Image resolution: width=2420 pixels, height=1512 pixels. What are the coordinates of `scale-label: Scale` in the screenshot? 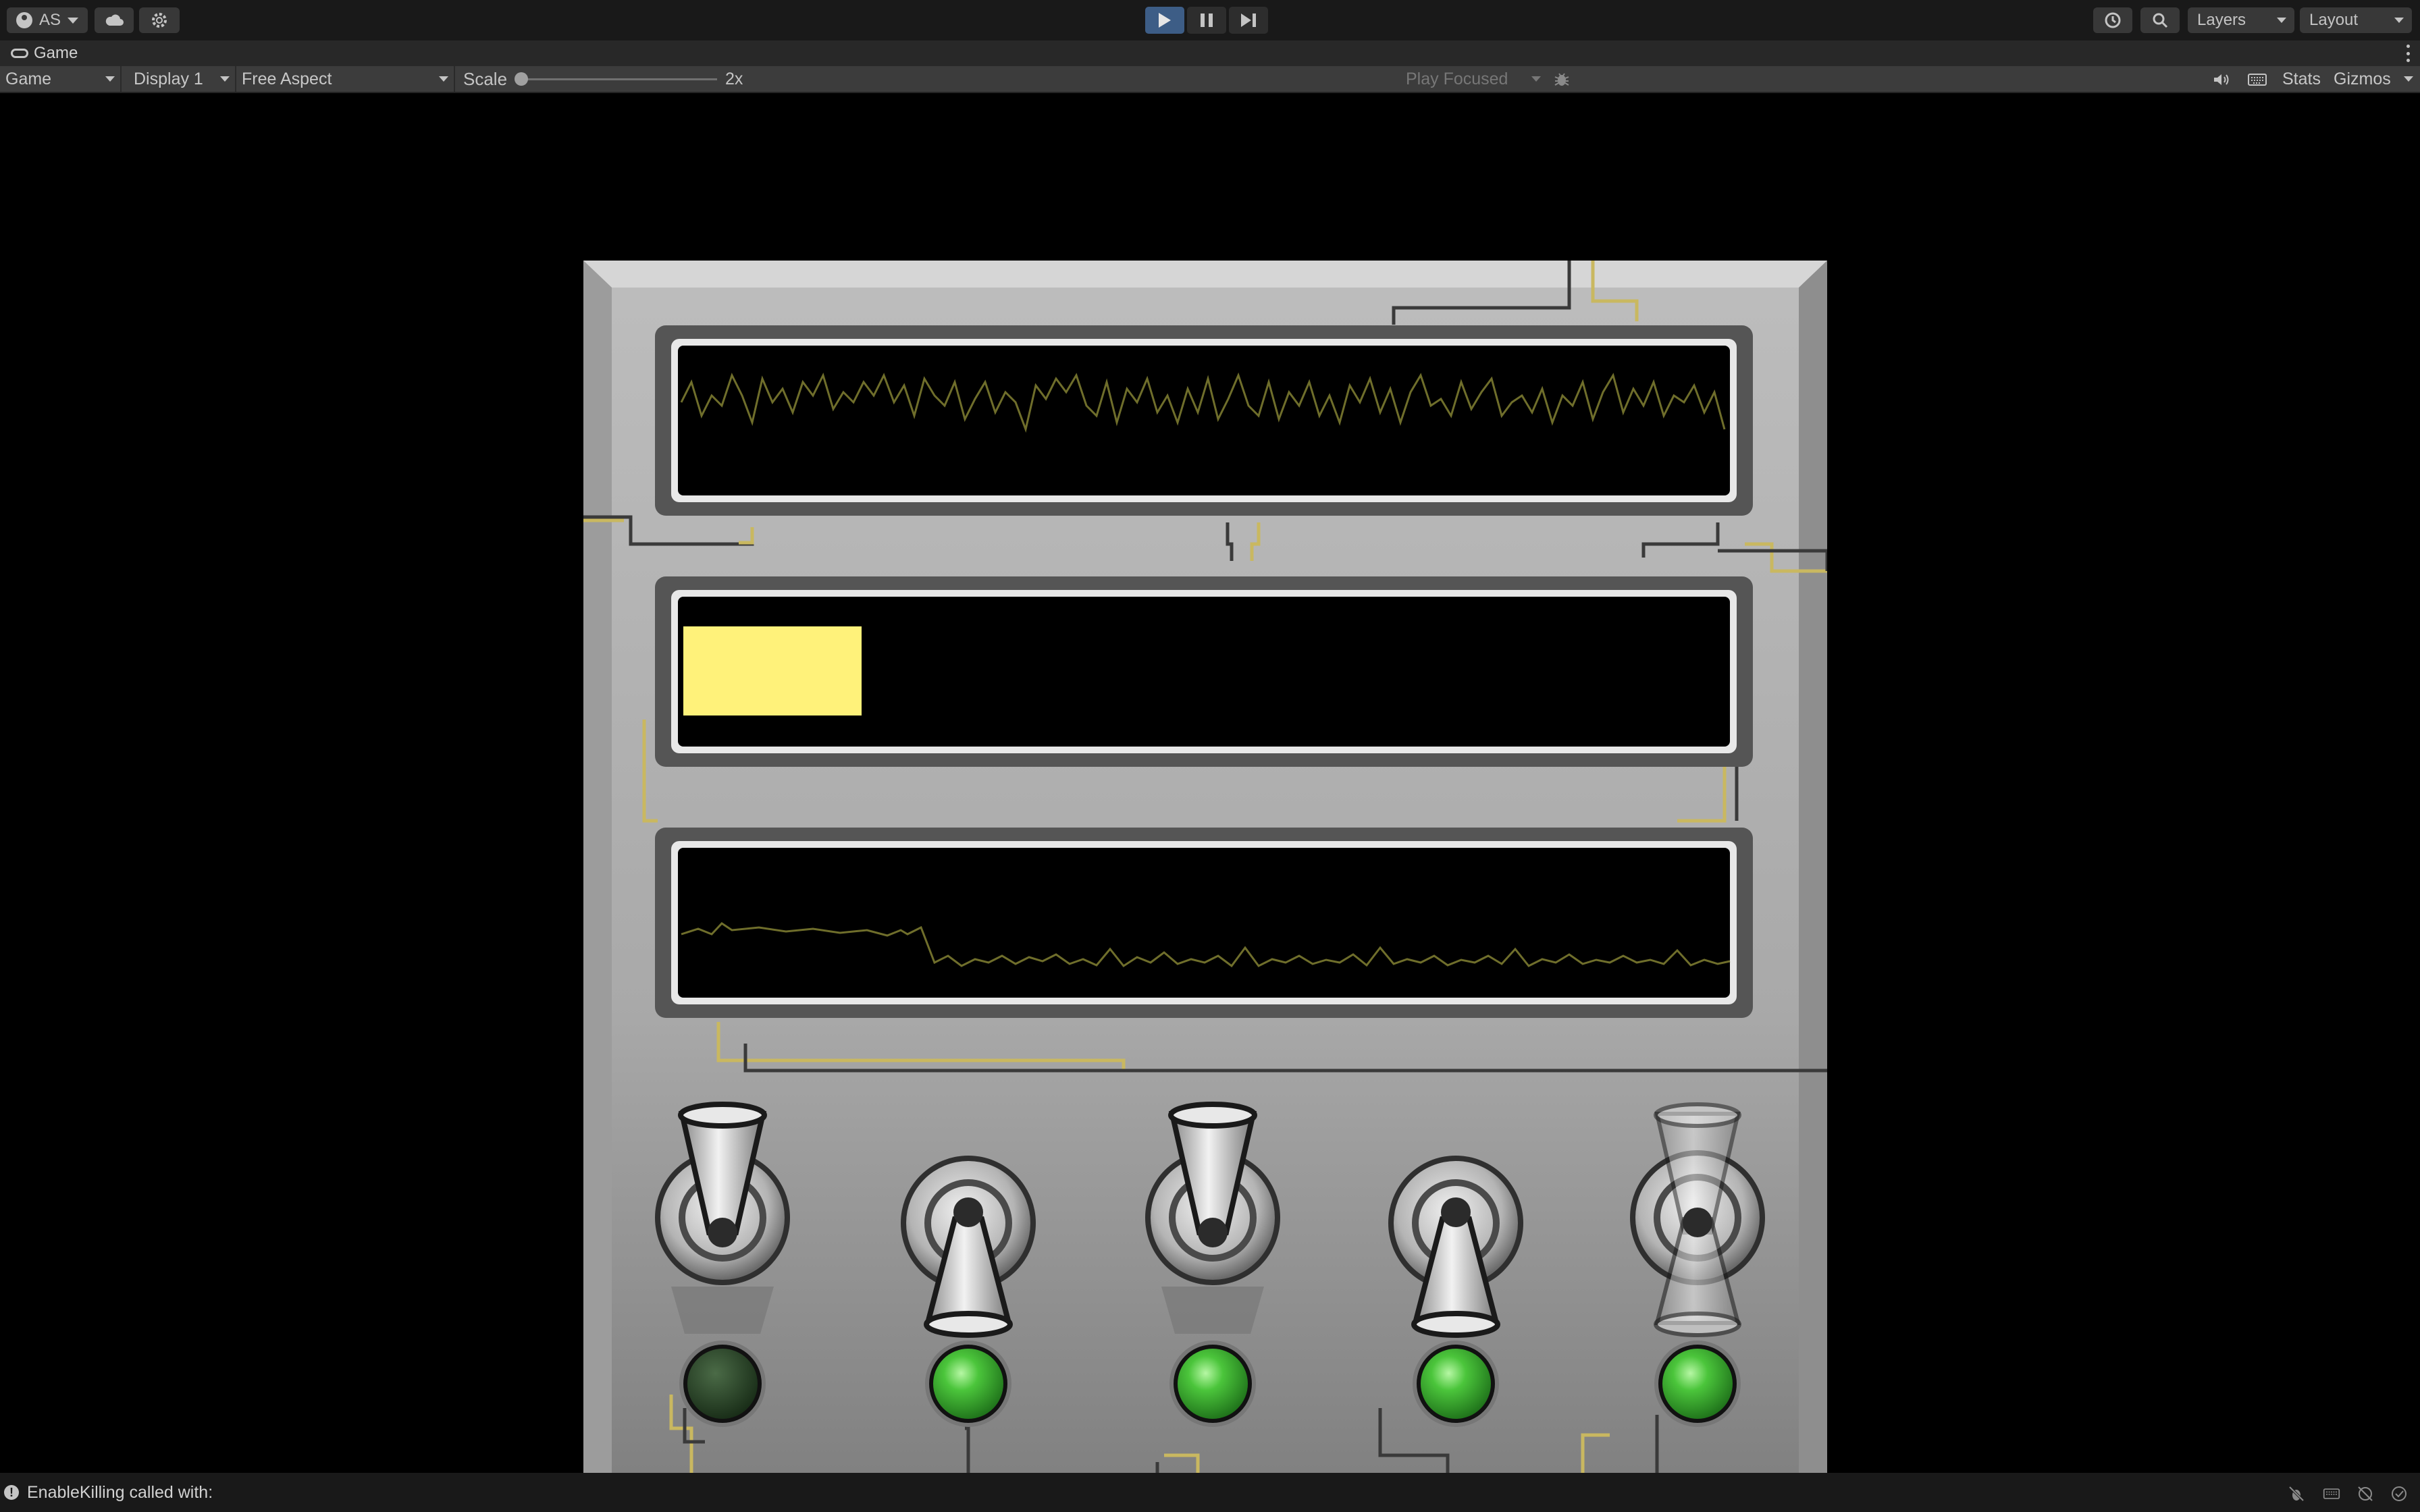 It's located at (485, 79).